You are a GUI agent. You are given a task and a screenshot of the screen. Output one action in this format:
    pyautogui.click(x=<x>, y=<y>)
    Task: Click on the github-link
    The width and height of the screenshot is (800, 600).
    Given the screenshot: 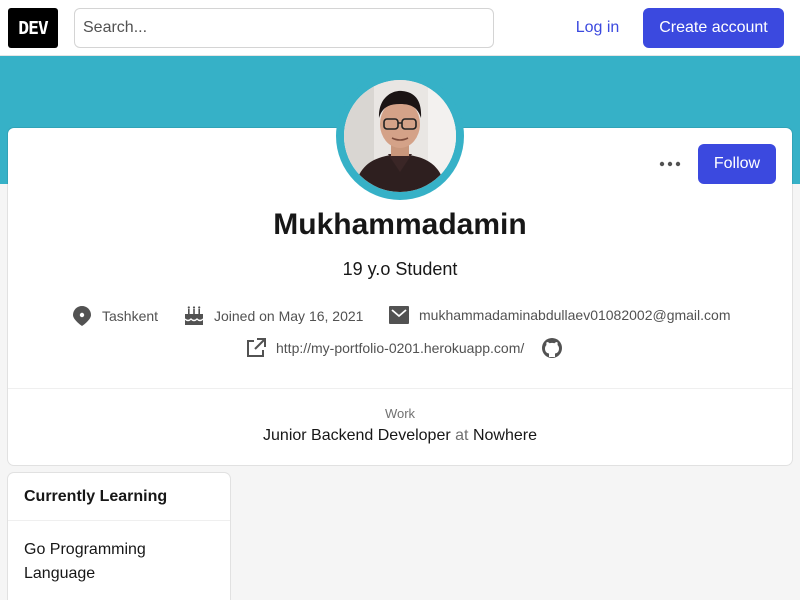 What is the action you would take?
    pyautogui.click(x=552, y=348)
    